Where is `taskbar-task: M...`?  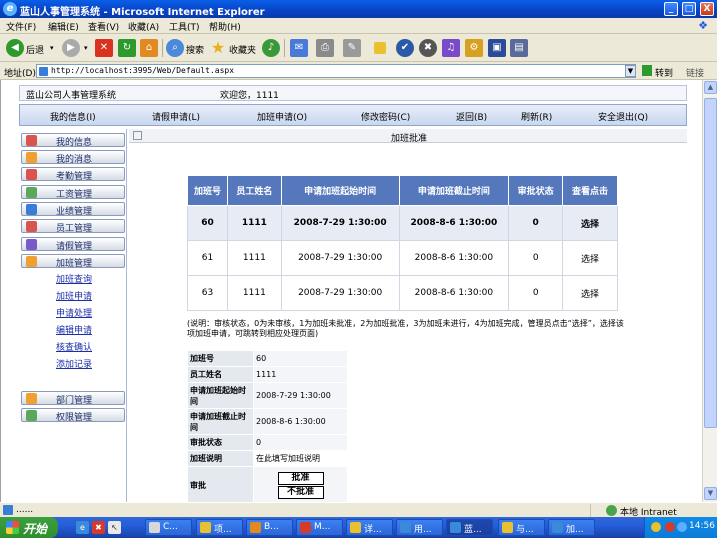 taskbar-task: M... is located at coordinates (319, 527).